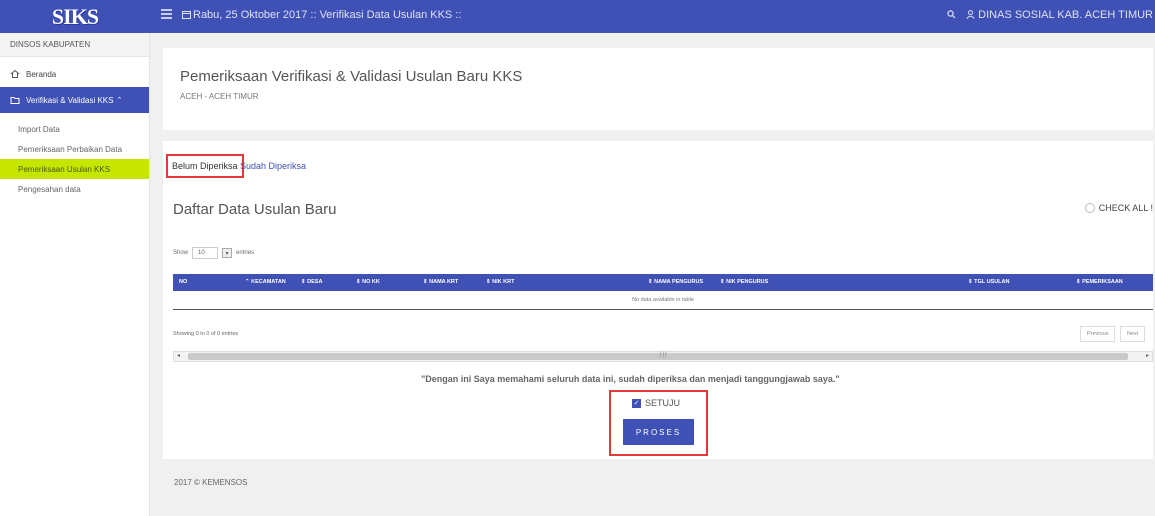 Image resolution: width=1155 pixels, height=516 pixels. I want to click on header-right: DINAS SOSIAL KAB. ACEH TIMUR, so click(1050, 15).